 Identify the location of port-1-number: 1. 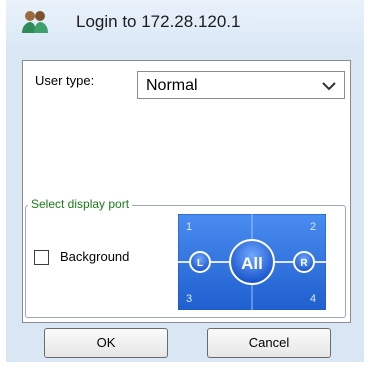
(189, 227).